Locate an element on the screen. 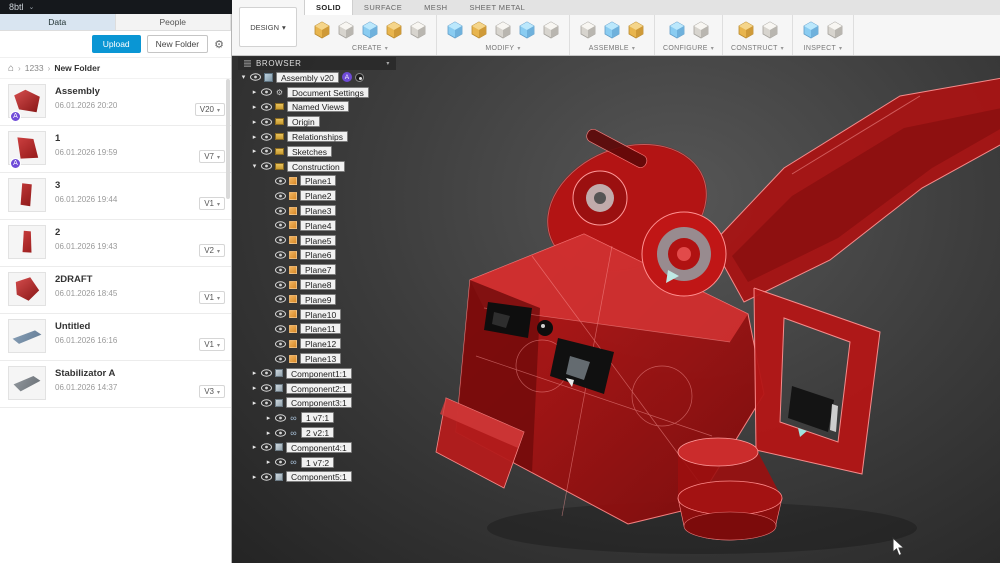 This screenshot has height=563, width=1000. browser-tree-row: Plane7 is located at coordinates (333, 269).